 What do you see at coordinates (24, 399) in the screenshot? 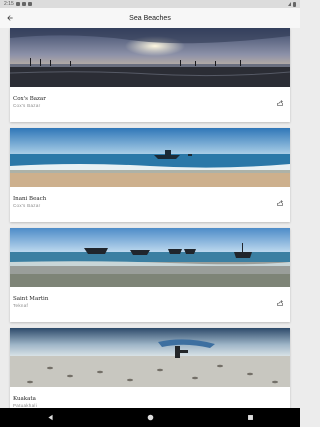
I see `beach-name: Kuakata` at bounding box center [24, 399].